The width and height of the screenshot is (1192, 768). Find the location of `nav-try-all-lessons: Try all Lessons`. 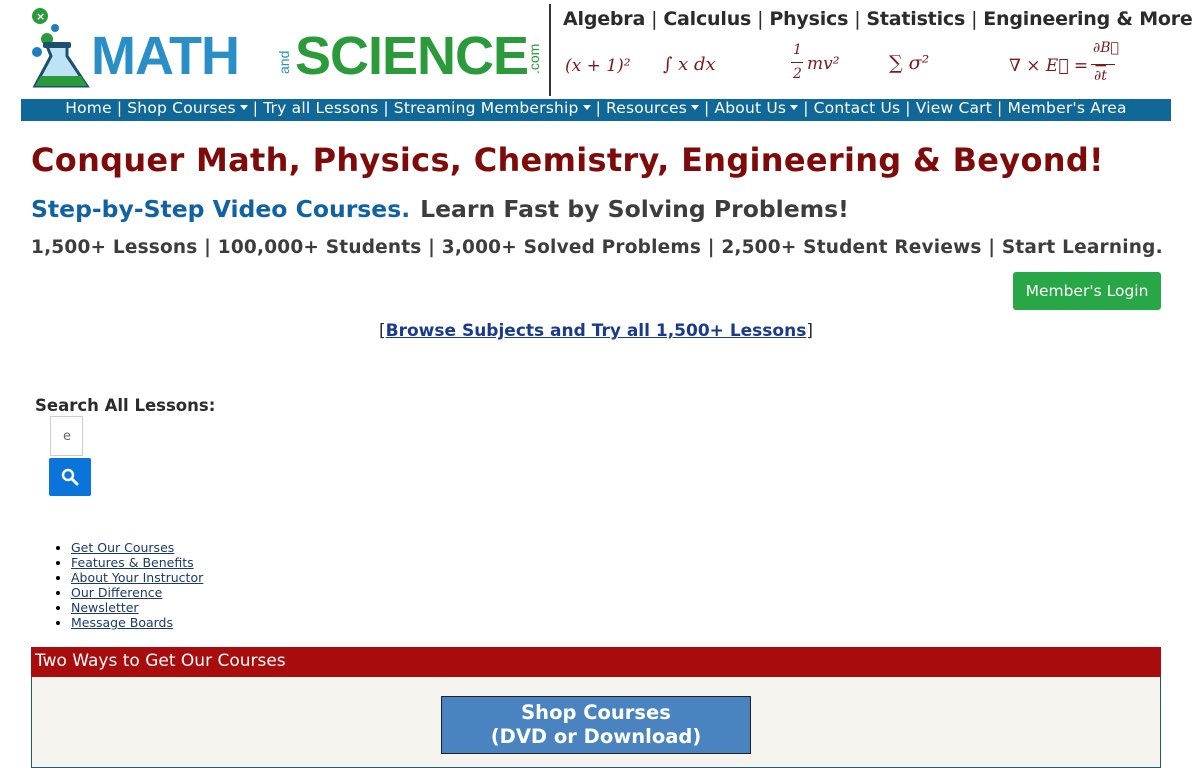

nav-try-all-lessons: Try all Lessons is located at coordinates (320, 108).